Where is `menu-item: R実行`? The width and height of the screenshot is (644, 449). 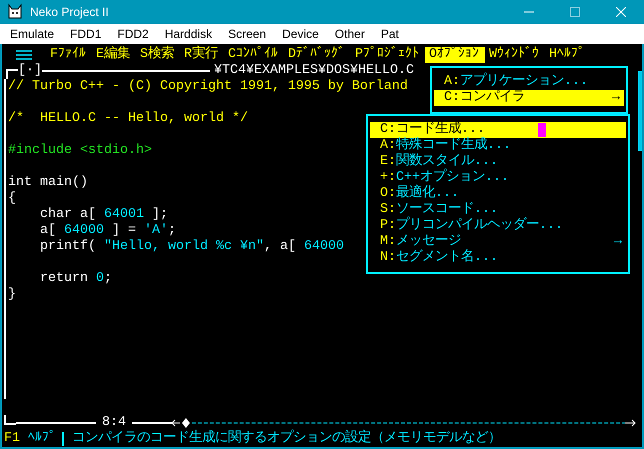
menu-item: R実行 is located at coordinates (202, 55).